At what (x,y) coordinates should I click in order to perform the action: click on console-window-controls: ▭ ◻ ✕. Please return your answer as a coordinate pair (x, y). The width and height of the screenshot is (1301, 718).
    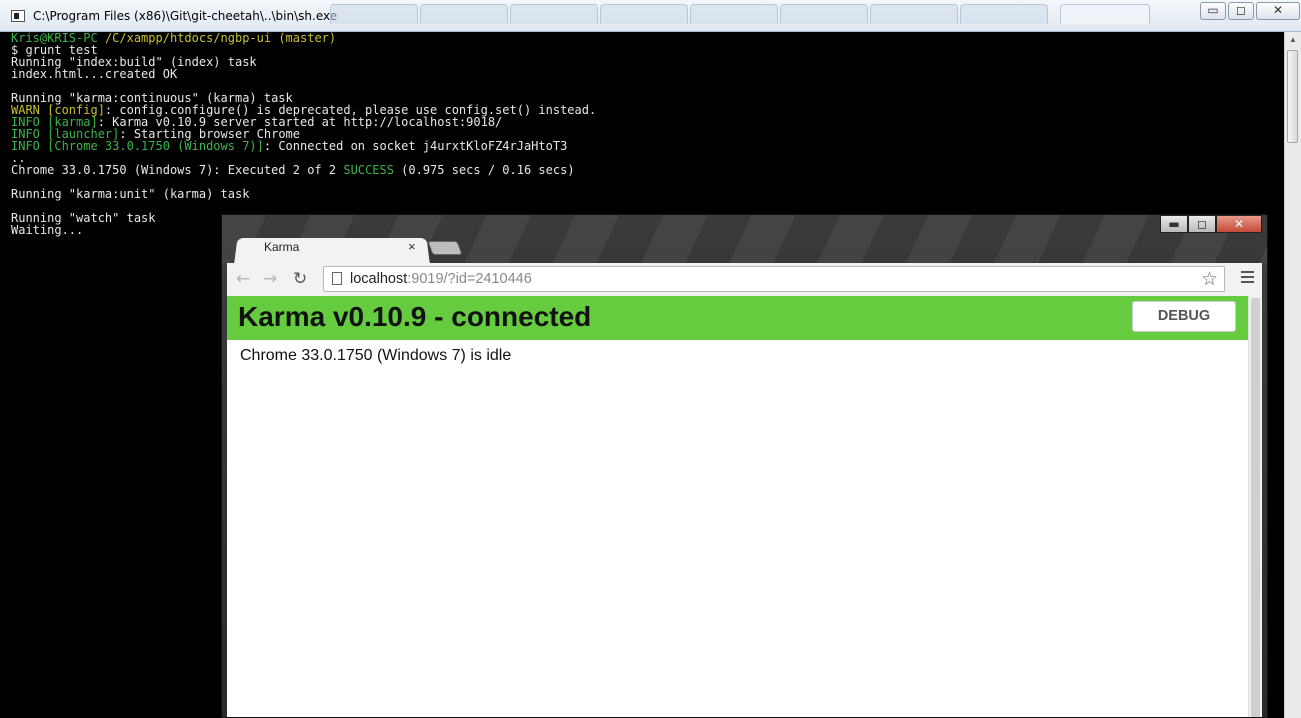
    Looking at the image, I should click on (1250, 11).